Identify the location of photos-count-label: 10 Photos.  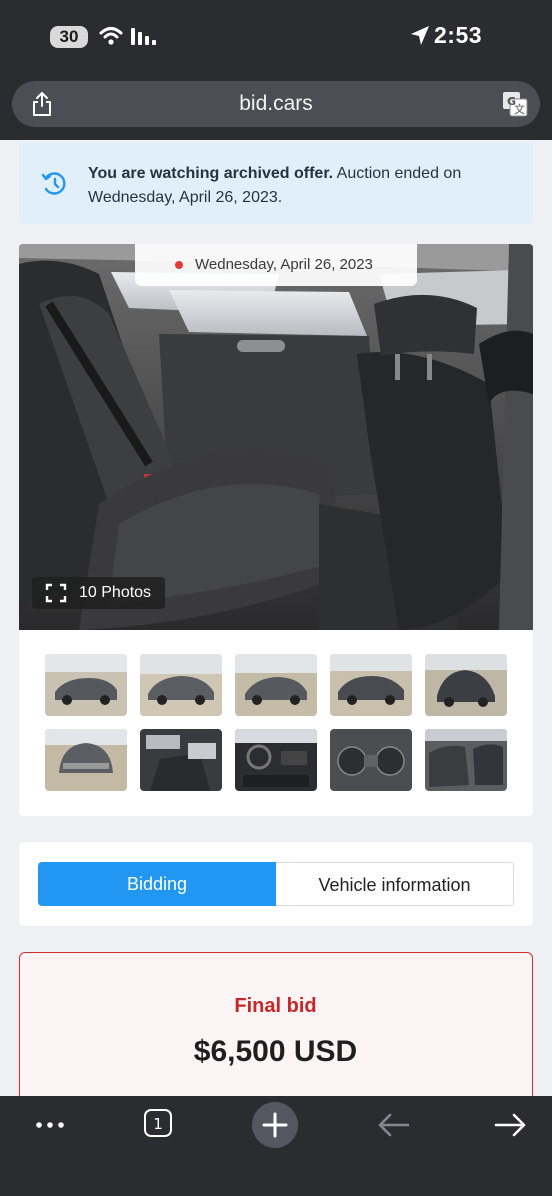
(115, 592).